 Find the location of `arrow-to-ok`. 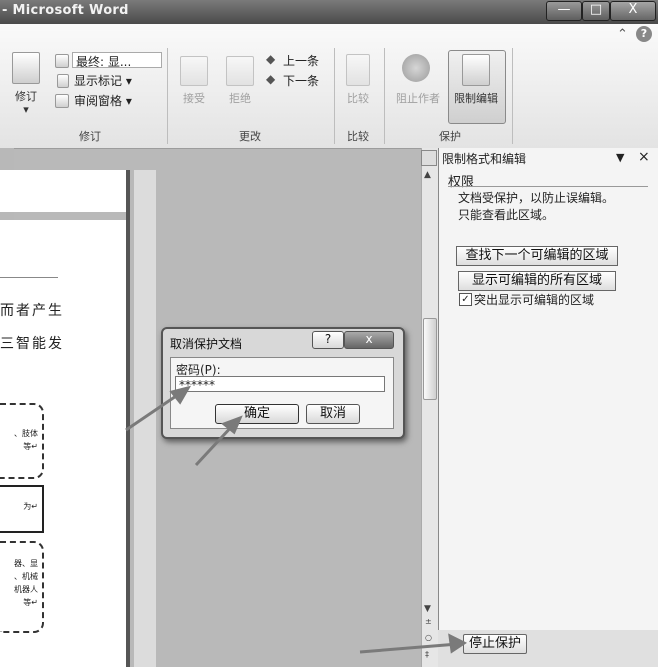

arrow-to-ok is located at coordinates (215, 444).